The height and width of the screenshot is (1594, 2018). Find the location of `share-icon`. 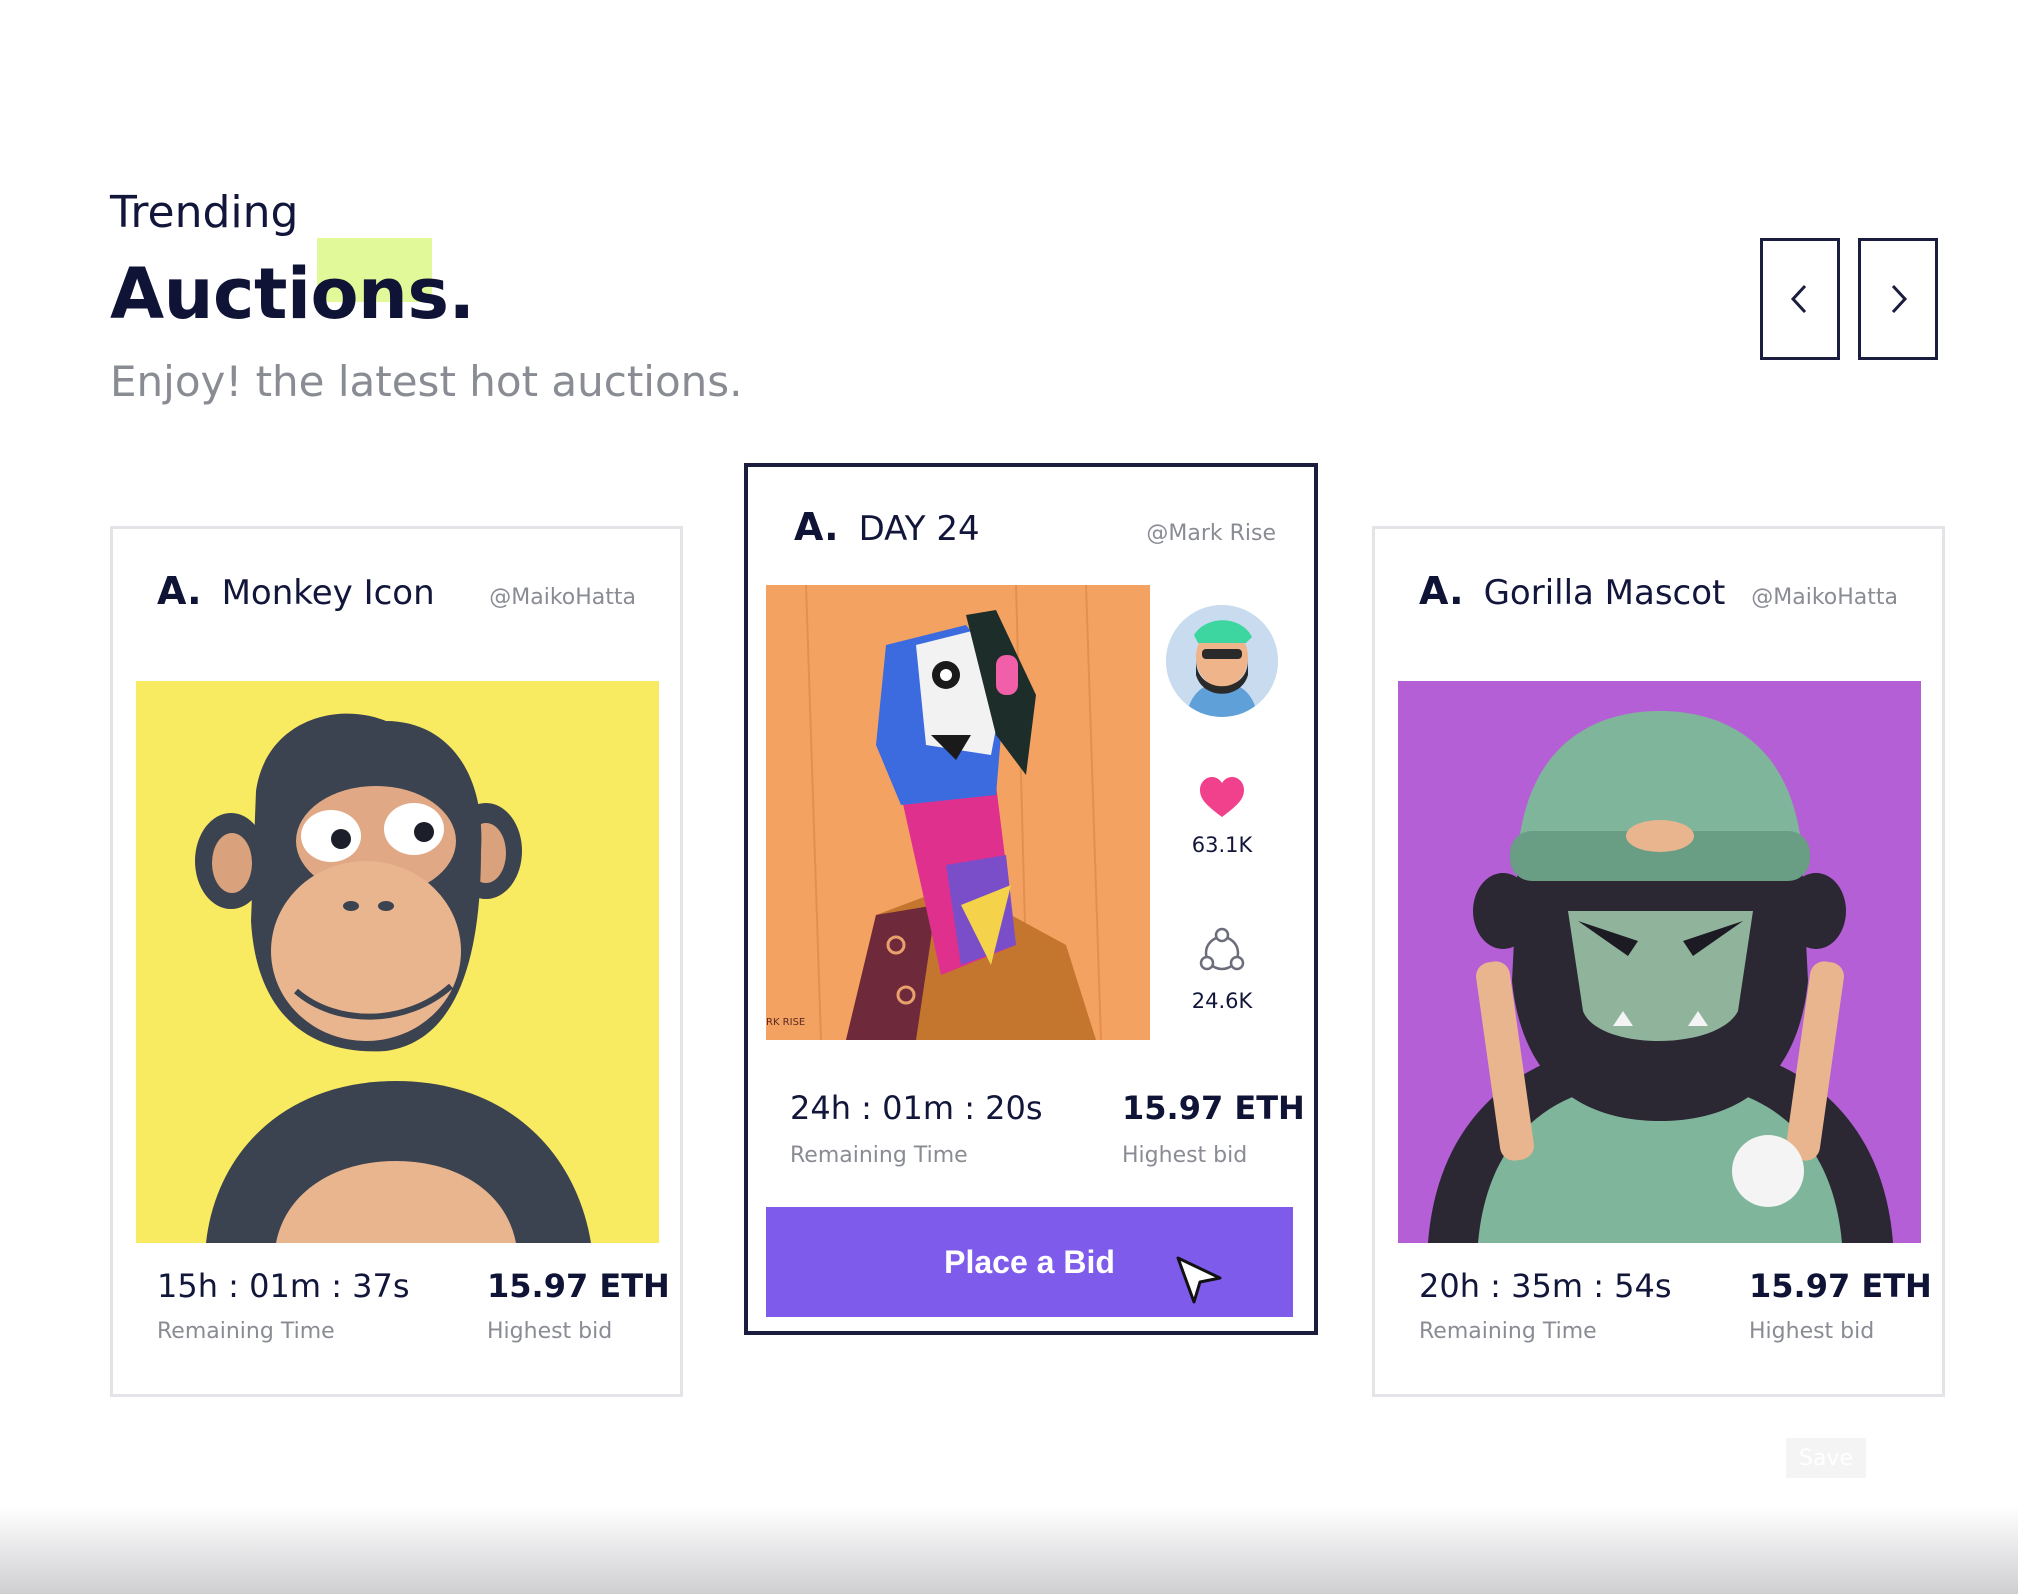

share-icon is located at coordinates (1222, 949).